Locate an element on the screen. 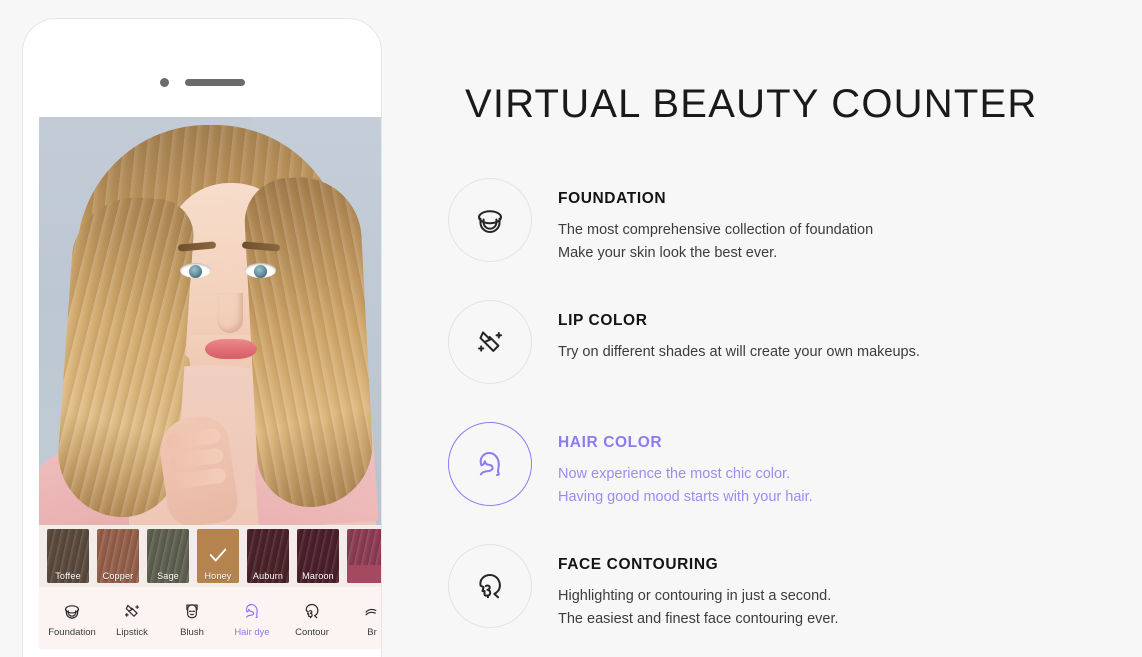 The width and height of the screenshot is (1142, 657). swatch-label: Honey is located at coordinates (218, 576).